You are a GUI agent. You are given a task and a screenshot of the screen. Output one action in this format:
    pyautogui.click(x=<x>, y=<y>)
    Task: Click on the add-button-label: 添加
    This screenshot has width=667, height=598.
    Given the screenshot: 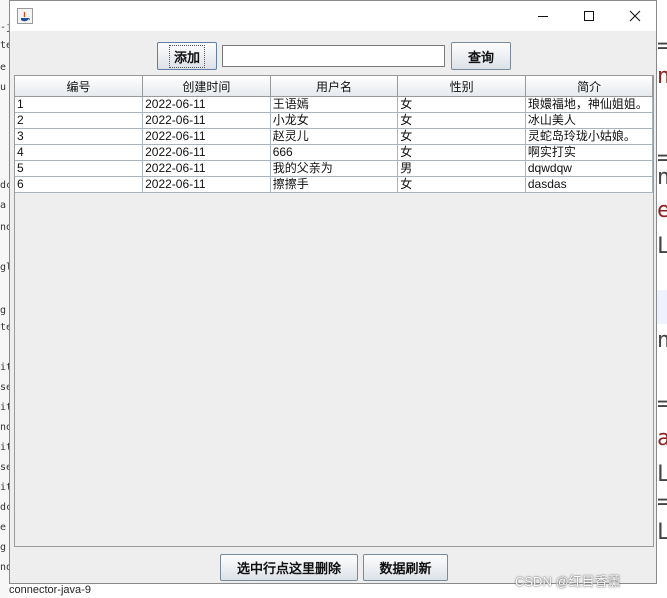 What is the action you would take?
    pyautogui.click(x=186, y=56)
    